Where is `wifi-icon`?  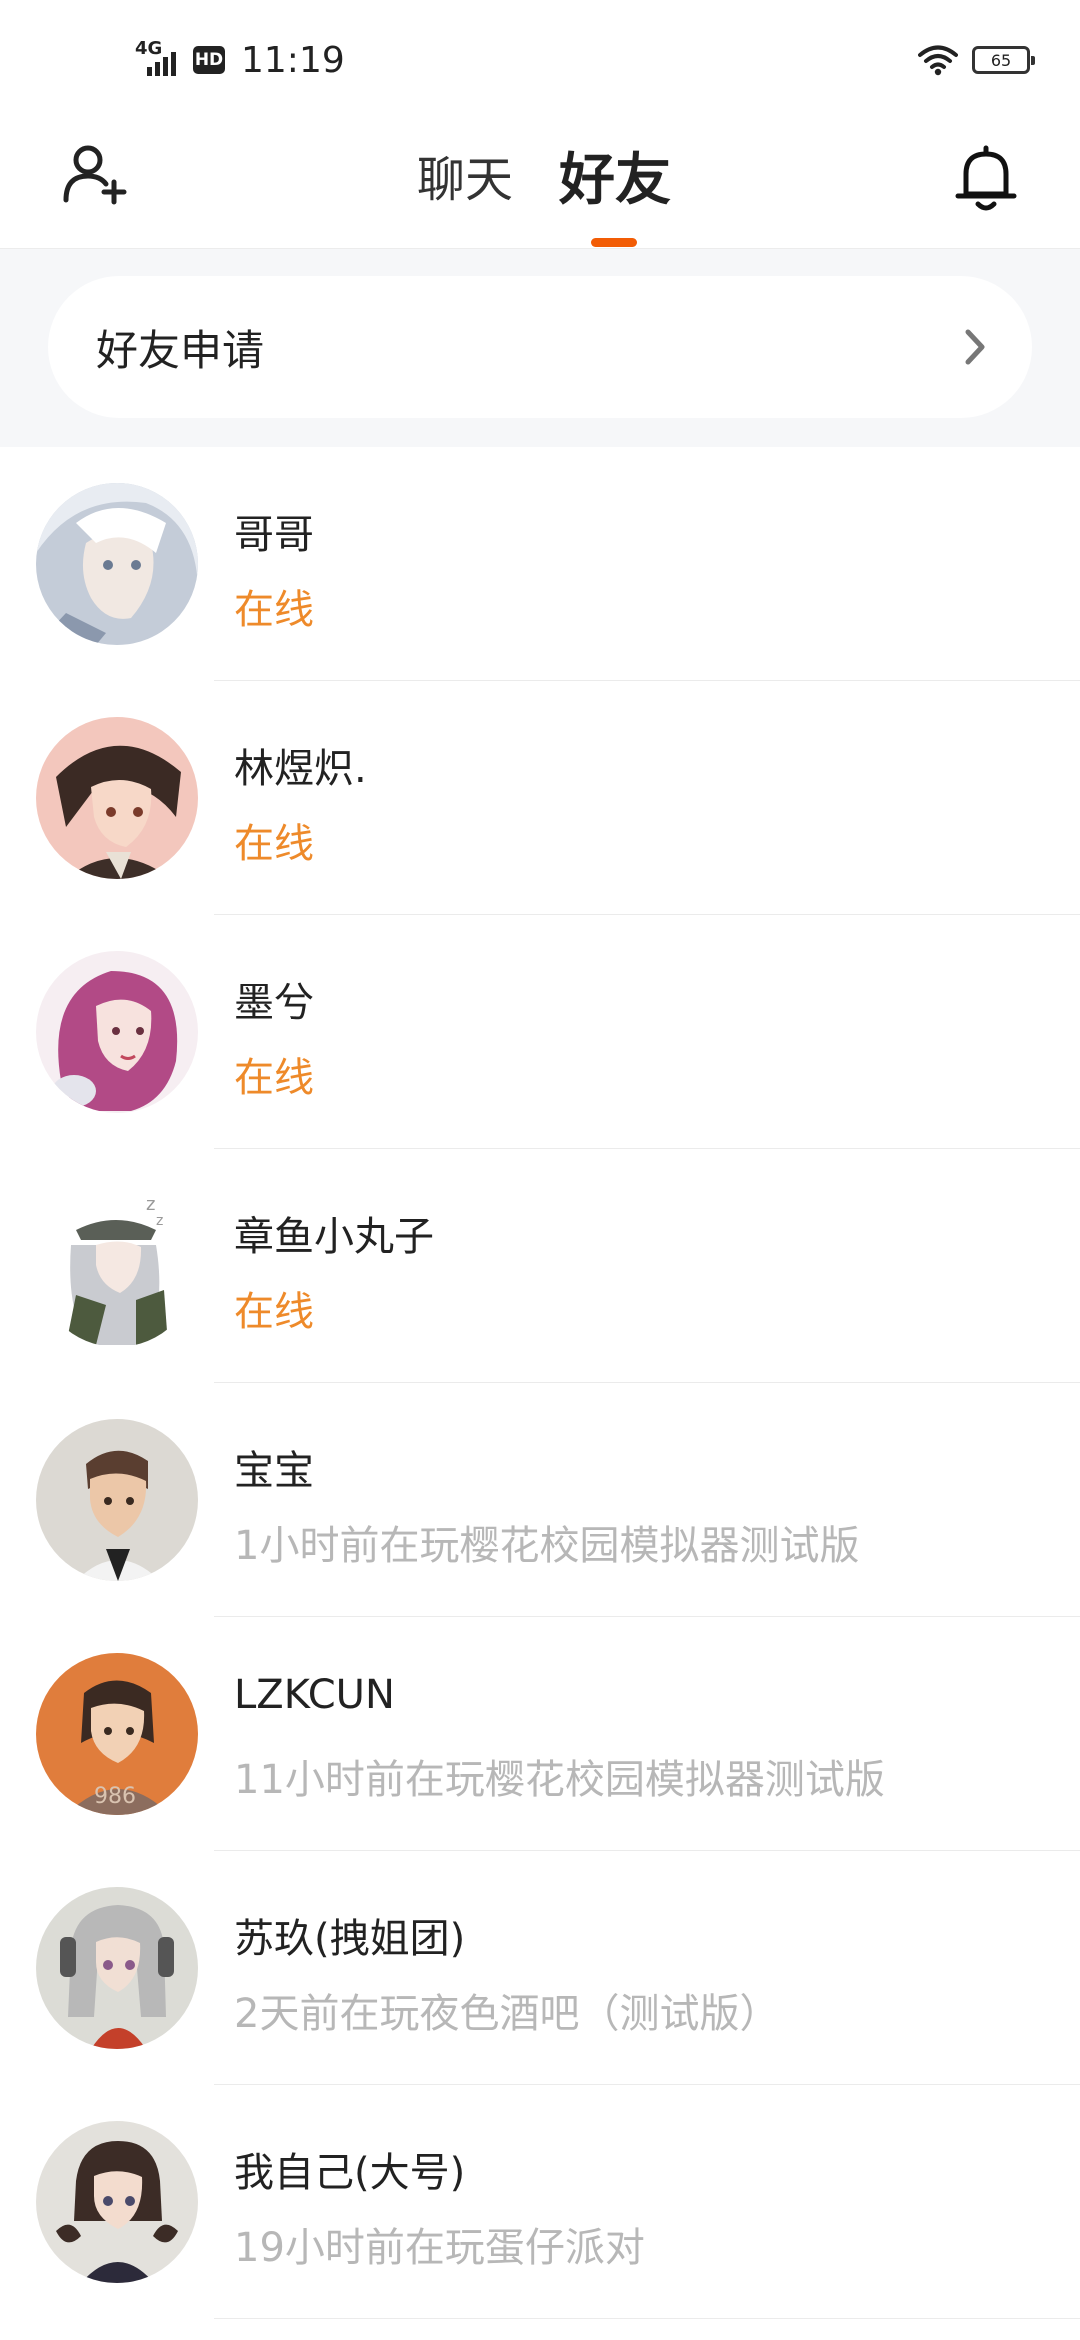
wifi-icon is located at coordinates (938, 60).